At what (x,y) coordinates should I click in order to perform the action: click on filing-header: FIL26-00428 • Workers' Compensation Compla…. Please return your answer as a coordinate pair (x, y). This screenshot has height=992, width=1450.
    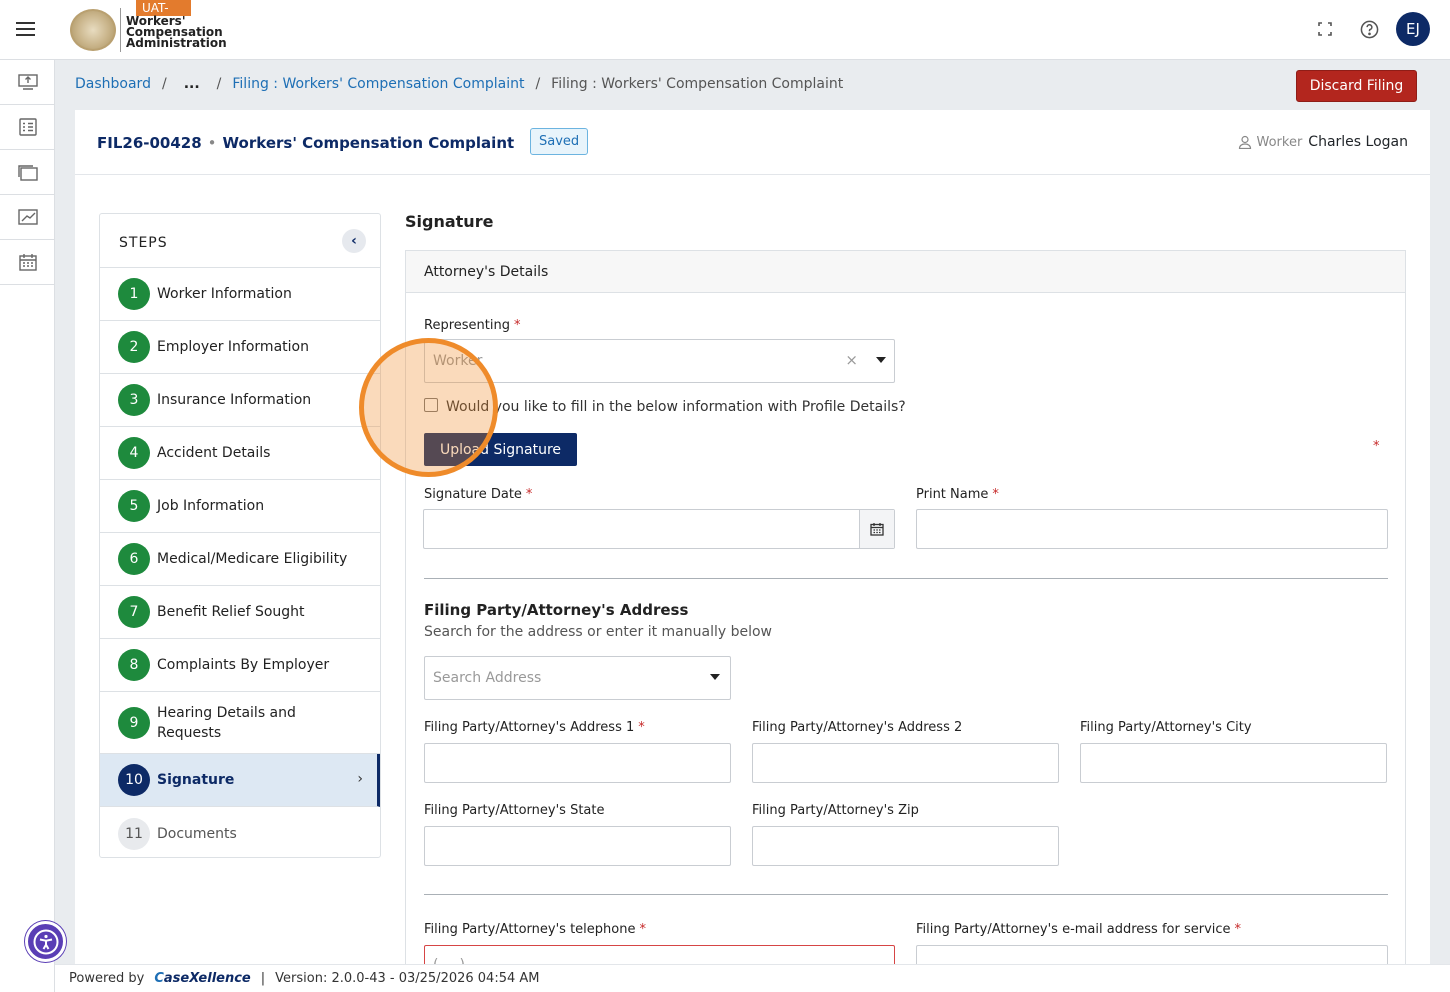
    Looking at the image, I should click on (752, 142).